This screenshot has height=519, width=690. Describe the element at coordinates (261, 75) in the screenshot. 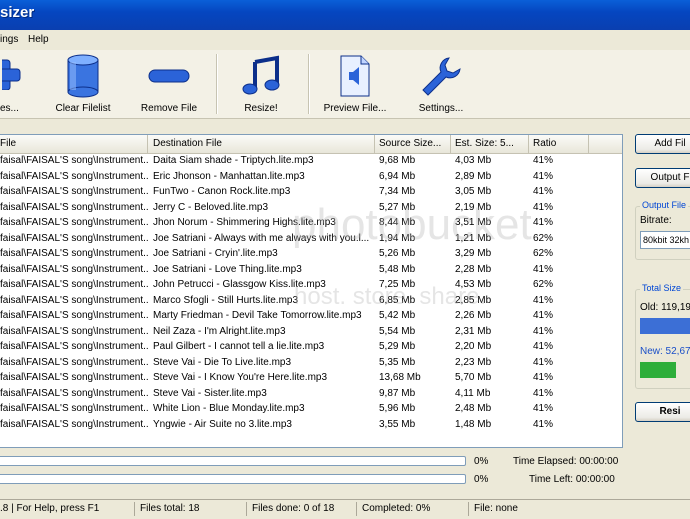

I see `music-note-icon` at that location.